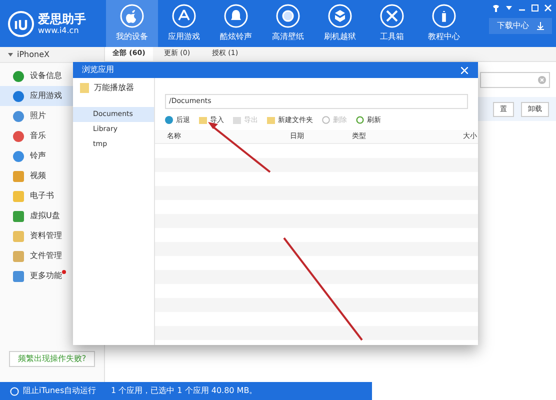 The image size is (556, 400). Describe the element at coordinates (10, 54) in the screenshot. I see `expand-icon` at that location.